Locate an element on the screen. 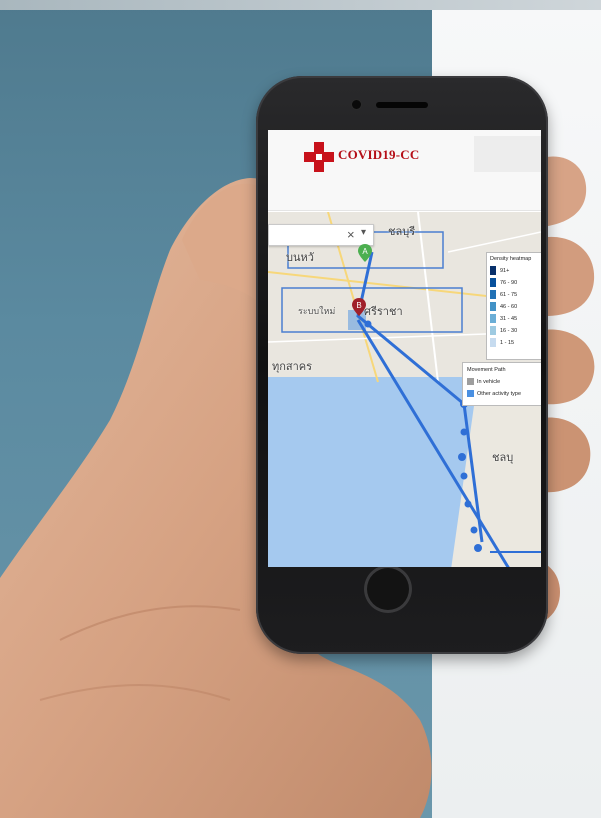 The width and height of the screenshot is (601, 818). clear-icon: × is located at coordinates (351, 234).